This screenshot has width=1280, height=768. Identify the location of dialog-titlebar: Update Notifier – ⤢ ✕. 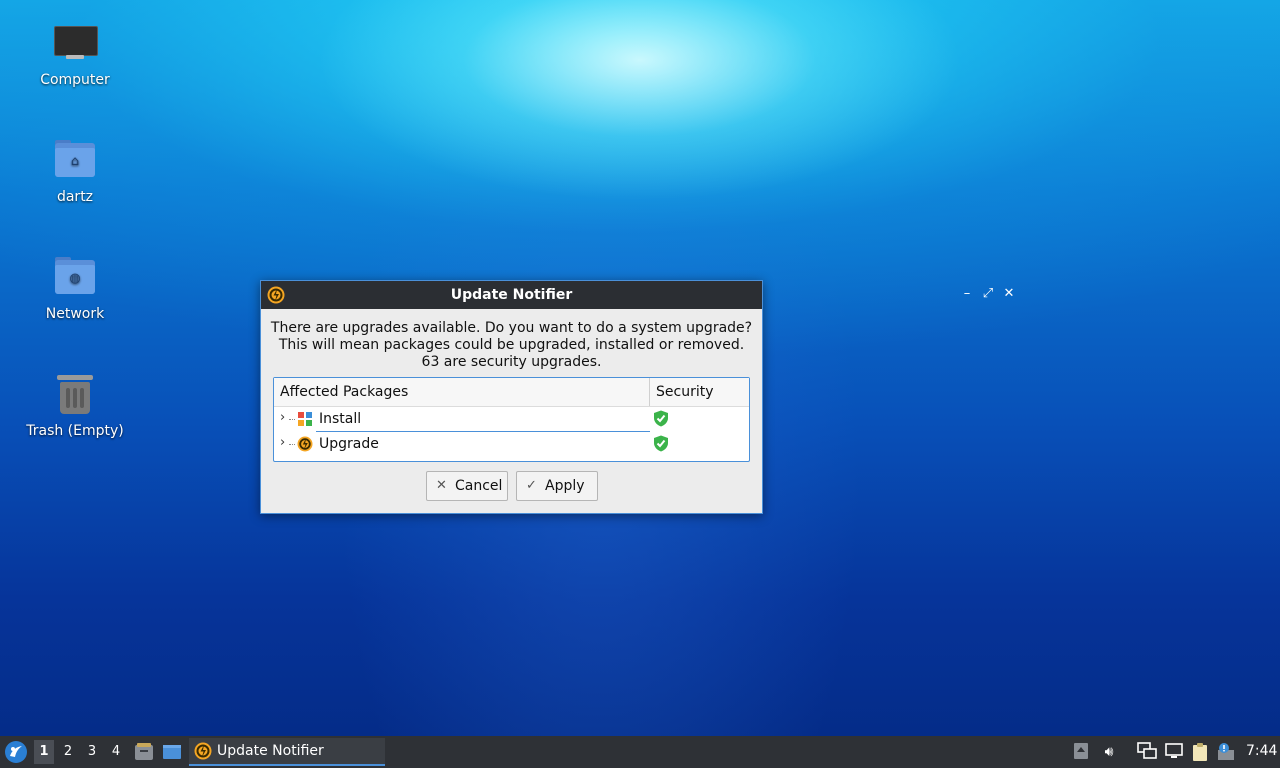
(637, 295).